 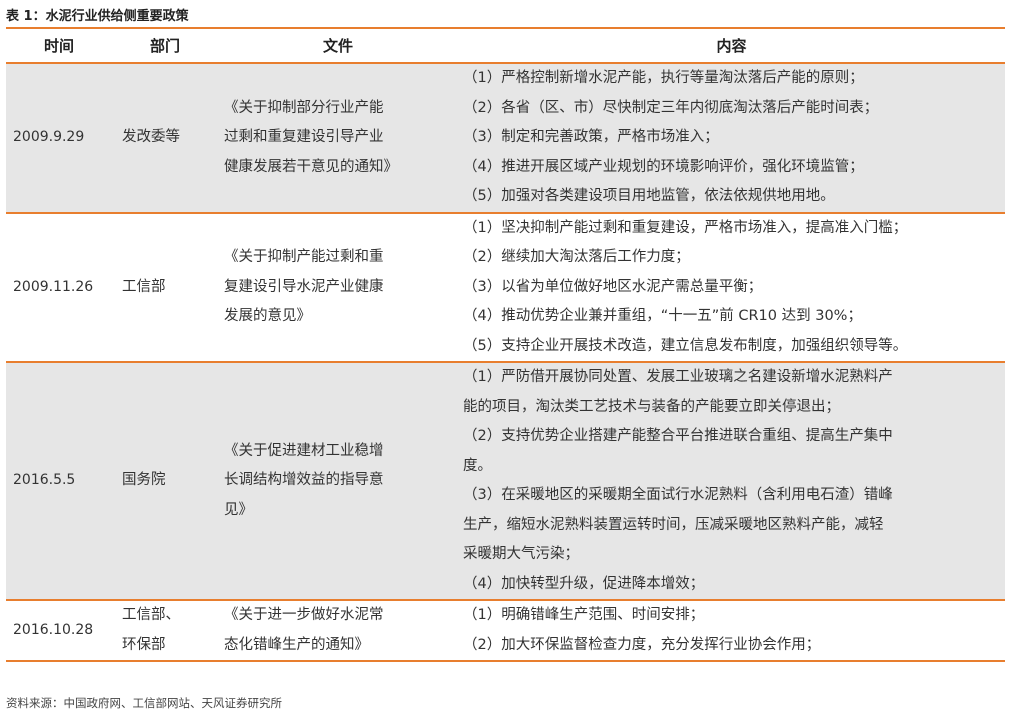 I want to click on cell-content-line: （4）推动优势企业兼并重组，“十一五”前 CR10 达到 30%；, so click(x=662, y=316).